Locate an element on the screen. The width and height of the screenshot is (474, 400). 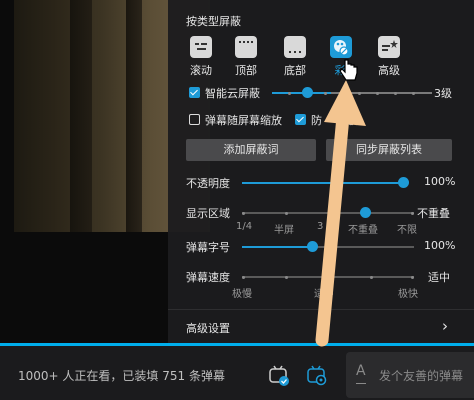
color-danmaku-icon is located at coordinates (341, 48).